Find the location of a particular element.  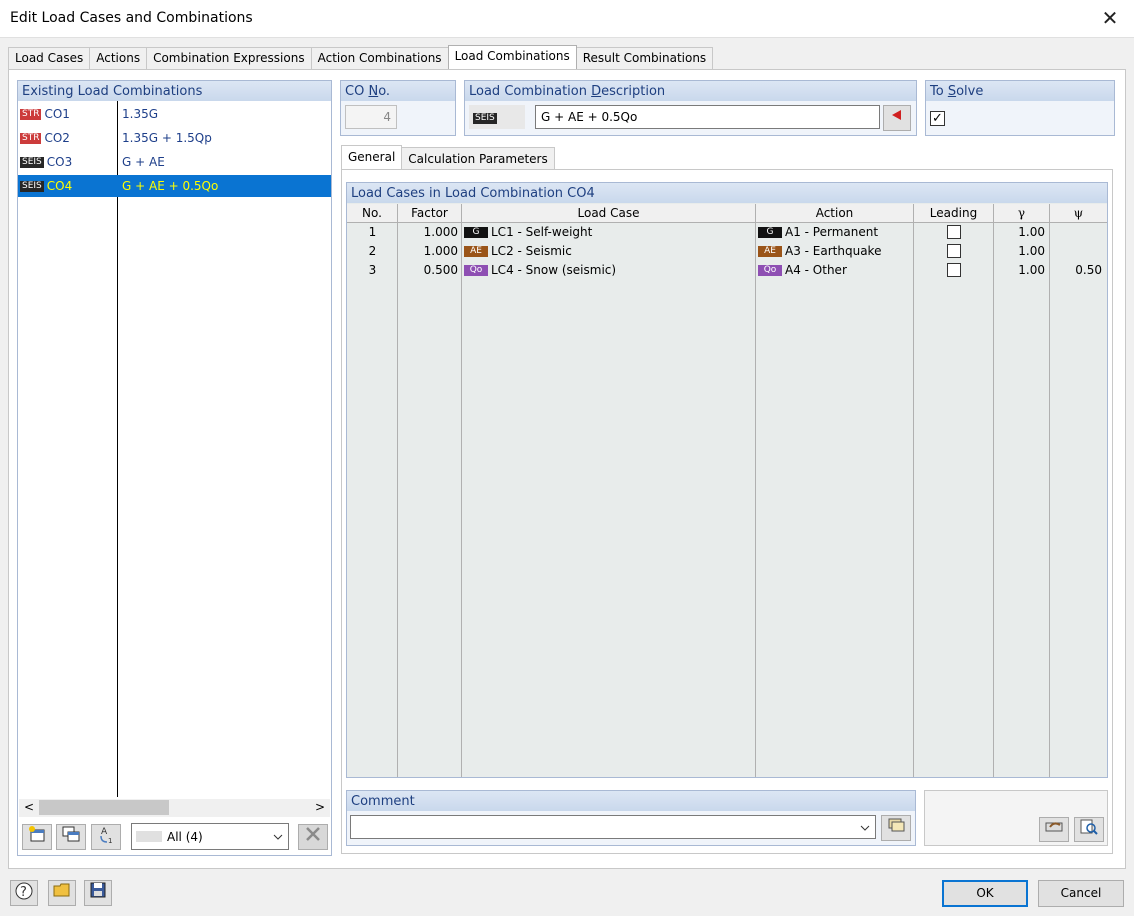

scroll-thumb is located at coordinates (104, 807).